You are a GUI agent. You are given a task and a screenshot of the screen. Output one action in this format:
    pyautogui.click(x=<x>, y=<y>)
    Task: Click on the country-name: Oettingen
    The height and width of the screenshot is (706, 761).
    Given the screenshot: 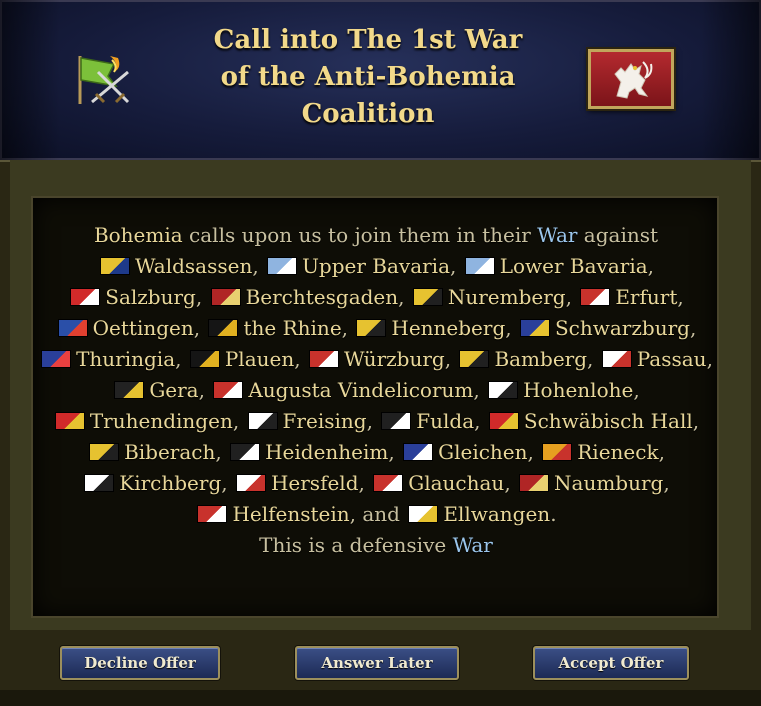 What is the action you would take?
    pyautogui.click(x=143, y=328)
    